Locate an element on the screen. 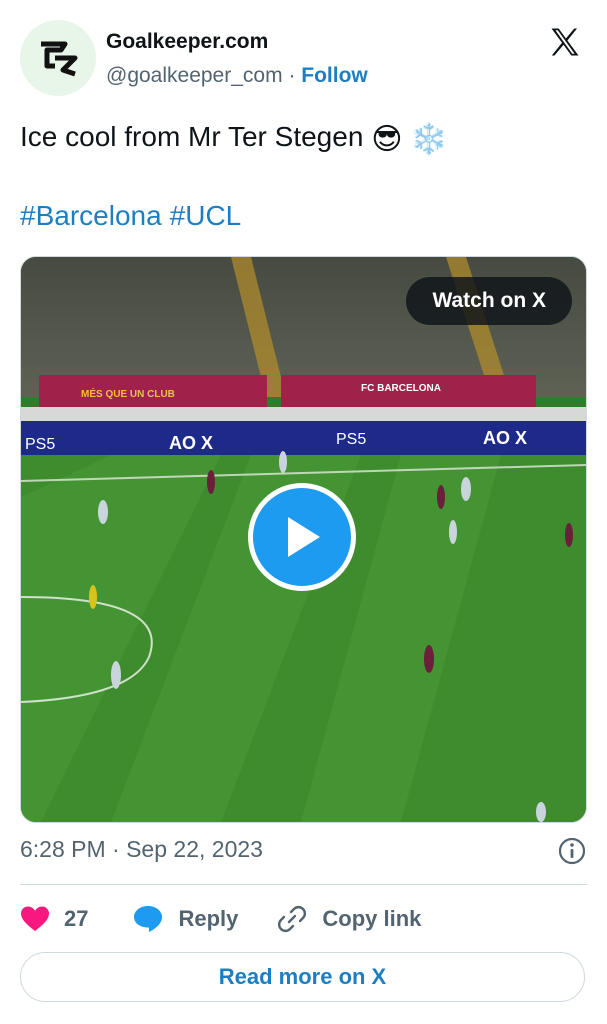 The image size is (607, 1024). copy-link-label: Copy link is located at coordinates (372, 918).